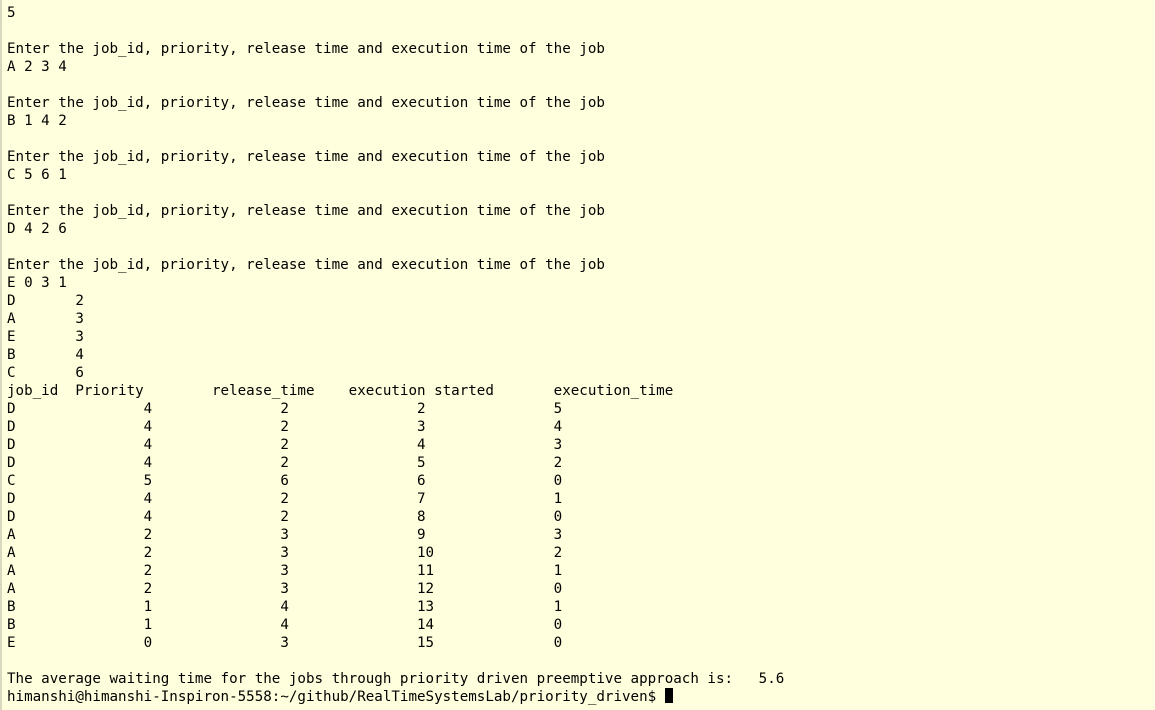 The width and height of the screenshot is (1155, 710). Describe the element at coordinates (285, 445) in the screenshot. I see `output-line: D 4 2 4 3` at that location.